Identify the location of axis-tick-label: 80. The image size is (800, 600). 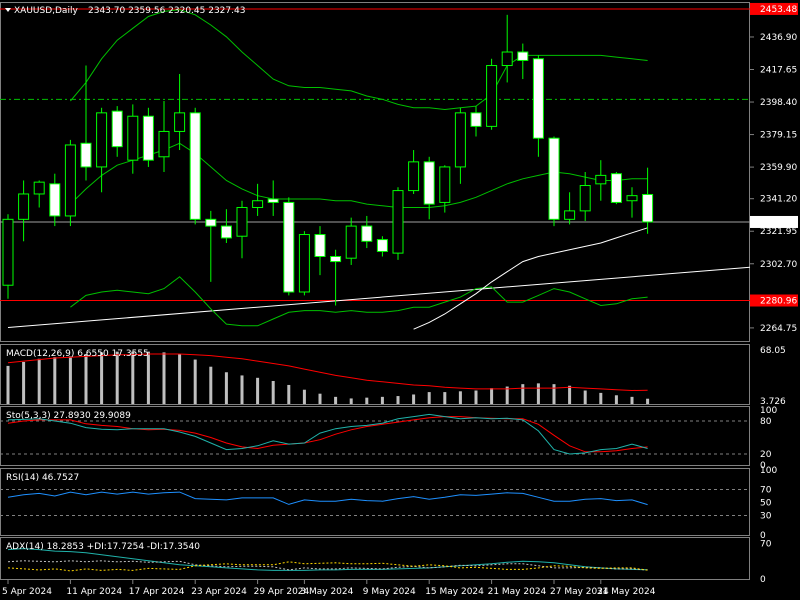
(766, 422).